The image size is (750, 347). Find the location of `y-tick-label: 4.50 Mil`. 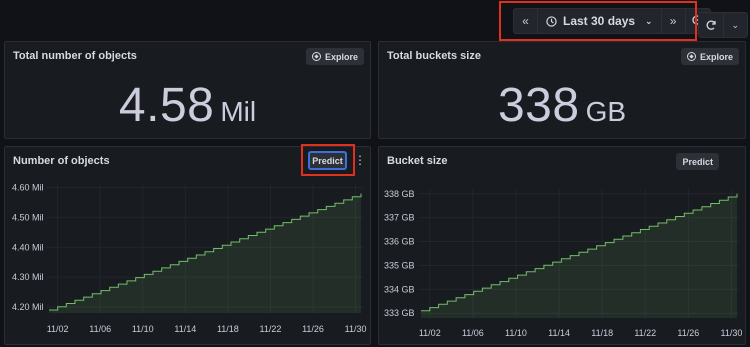

y-tick-label: 4.50 Mil is located at coordinates (28, 217).